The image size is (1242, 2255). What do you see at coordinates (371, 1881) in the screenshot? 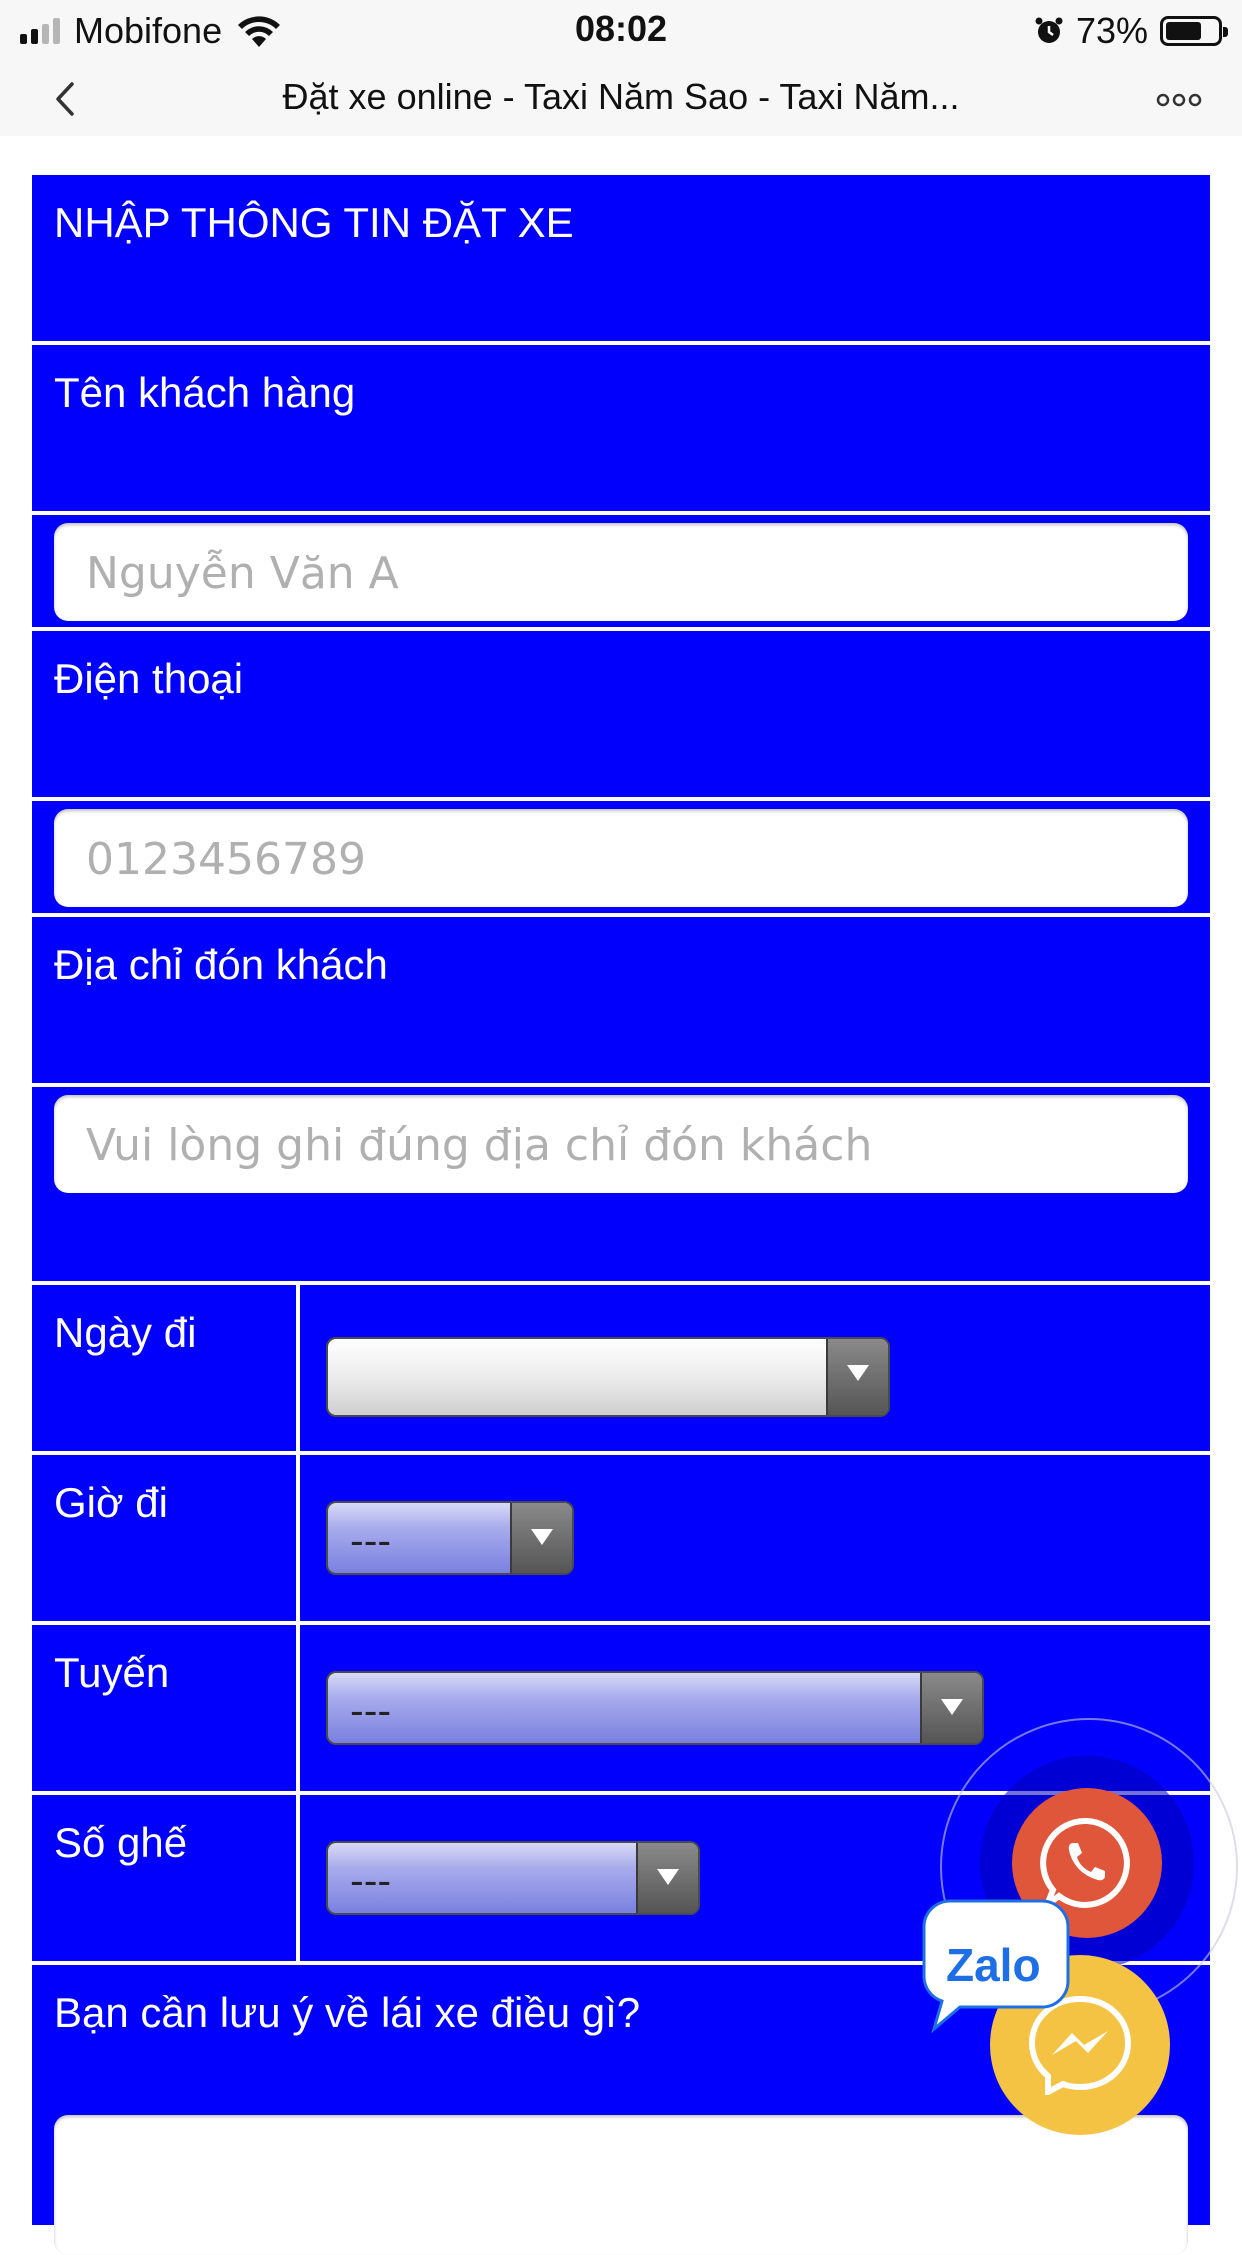
I see `seats-select-value: ---` at bounding box center [371, 1881].